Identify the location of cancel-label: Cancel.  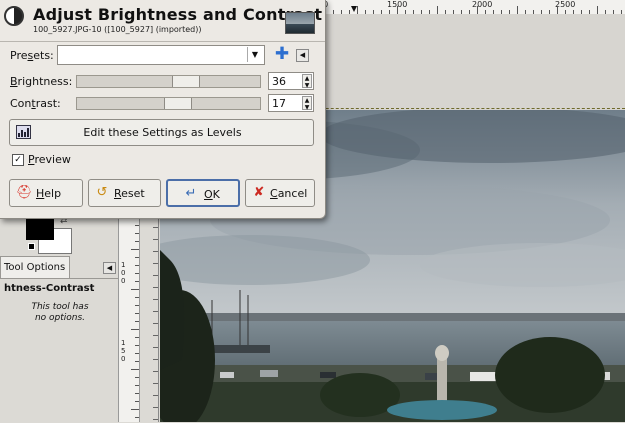
(289, 193).